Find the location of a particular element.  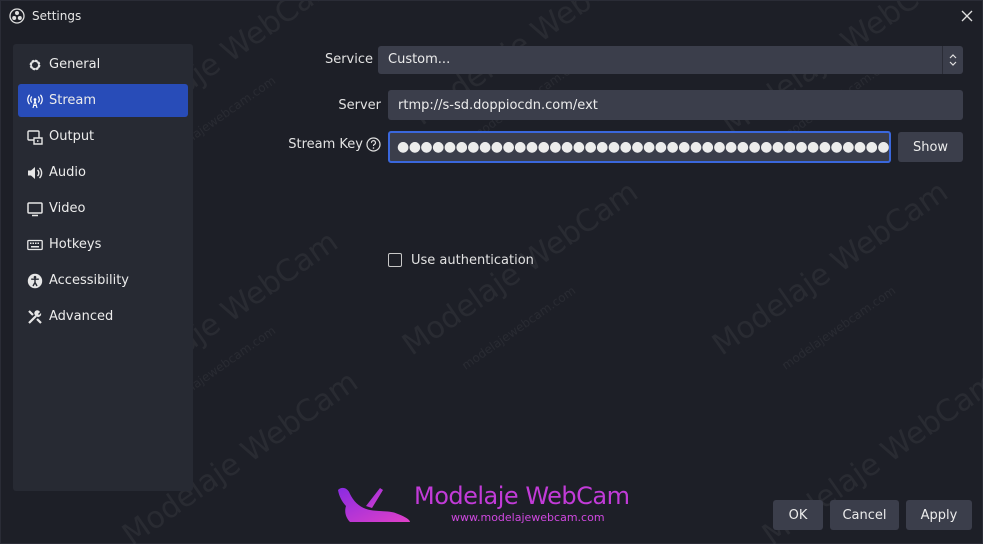

antenna-icon is located at coordinates (35, 101).